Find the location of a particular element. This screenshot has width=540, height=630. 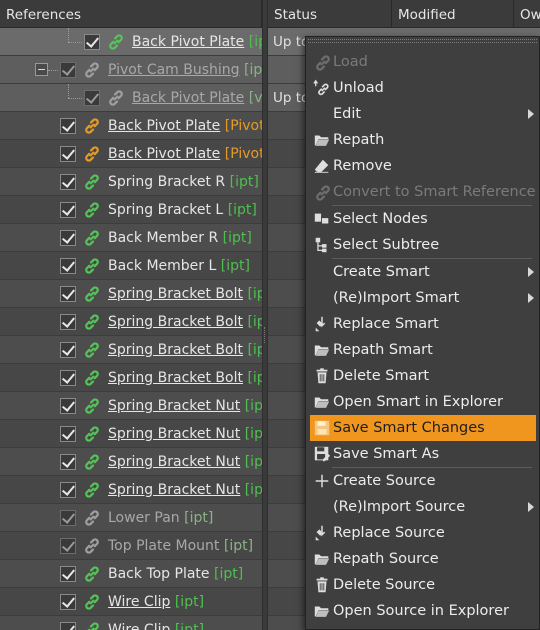

tree-row: Spring Bracket L [ipt] is located at coordinates (131, 210).